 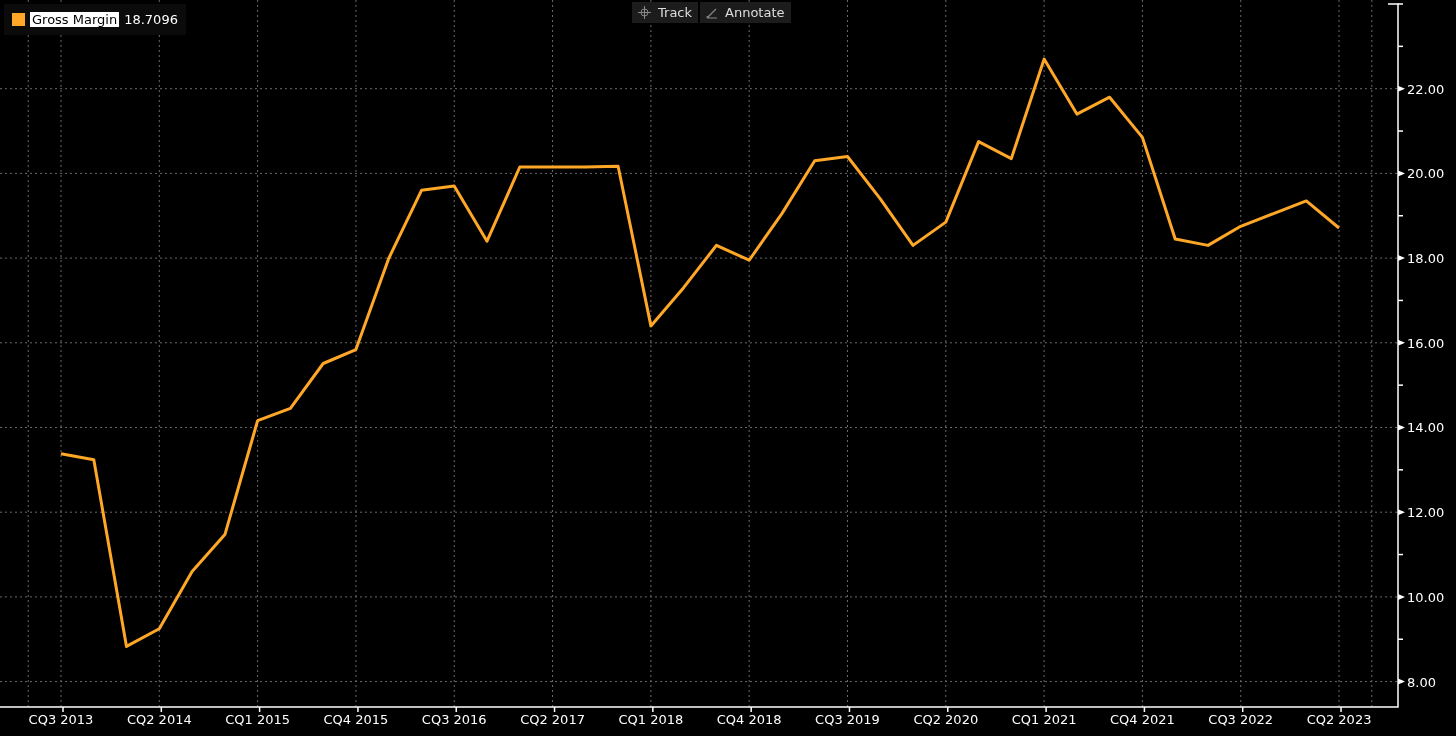 I want to click on y-tick-label: 16.00, so click(x=1426, y=343).